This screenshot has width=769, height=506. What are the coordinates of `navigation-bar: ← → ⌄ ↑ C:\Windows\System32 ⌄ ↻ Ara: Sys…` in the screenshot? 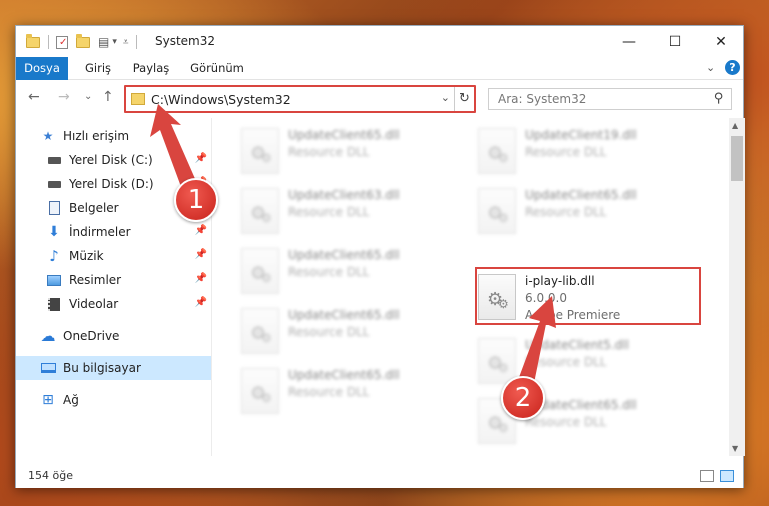 It's located at (379, 98).